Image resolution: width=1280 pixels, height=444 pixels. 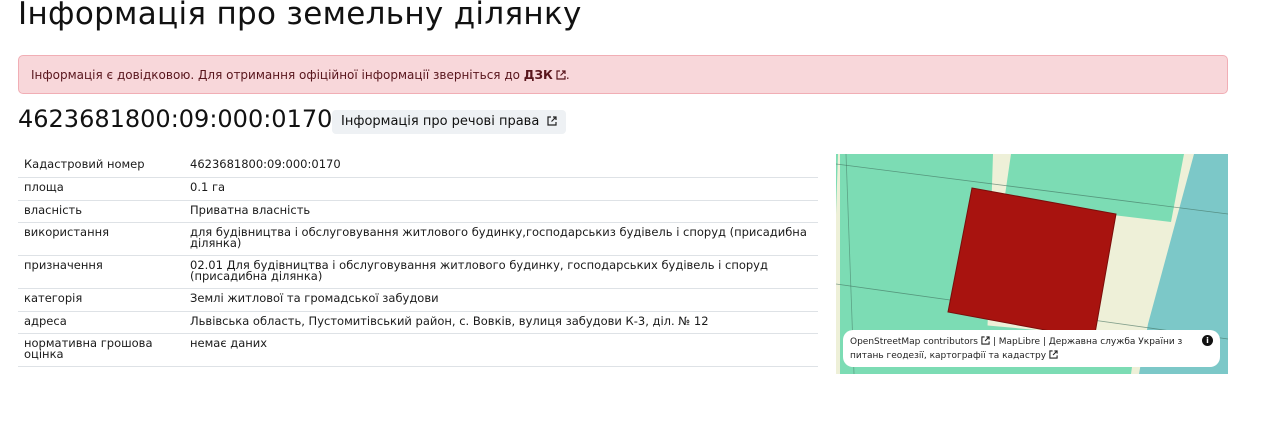 I want to click on dzk-link: ДЗК, so click(x=545, y=75).